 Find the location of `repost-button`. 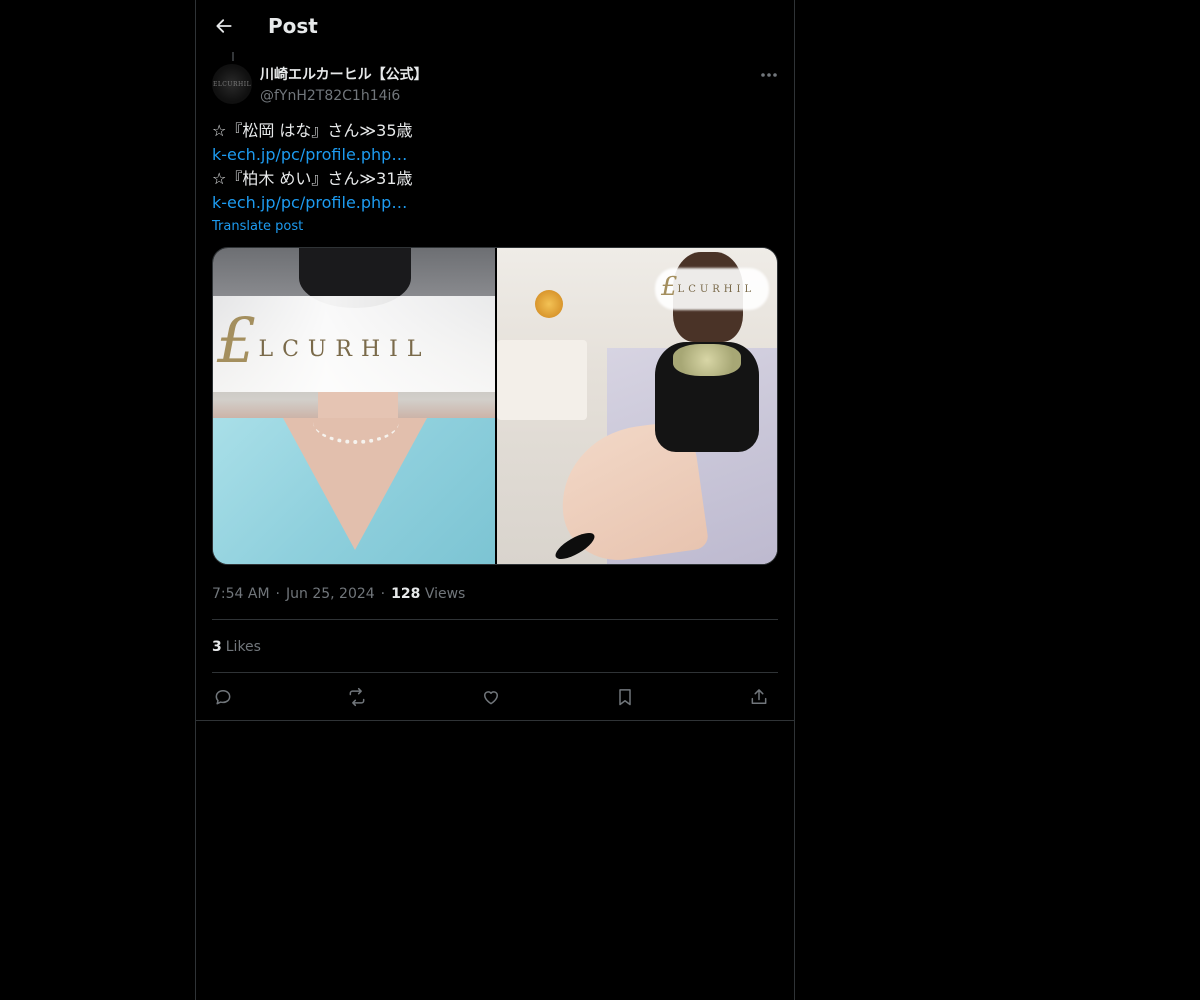

repost-button is located at coordinates (357, 697).